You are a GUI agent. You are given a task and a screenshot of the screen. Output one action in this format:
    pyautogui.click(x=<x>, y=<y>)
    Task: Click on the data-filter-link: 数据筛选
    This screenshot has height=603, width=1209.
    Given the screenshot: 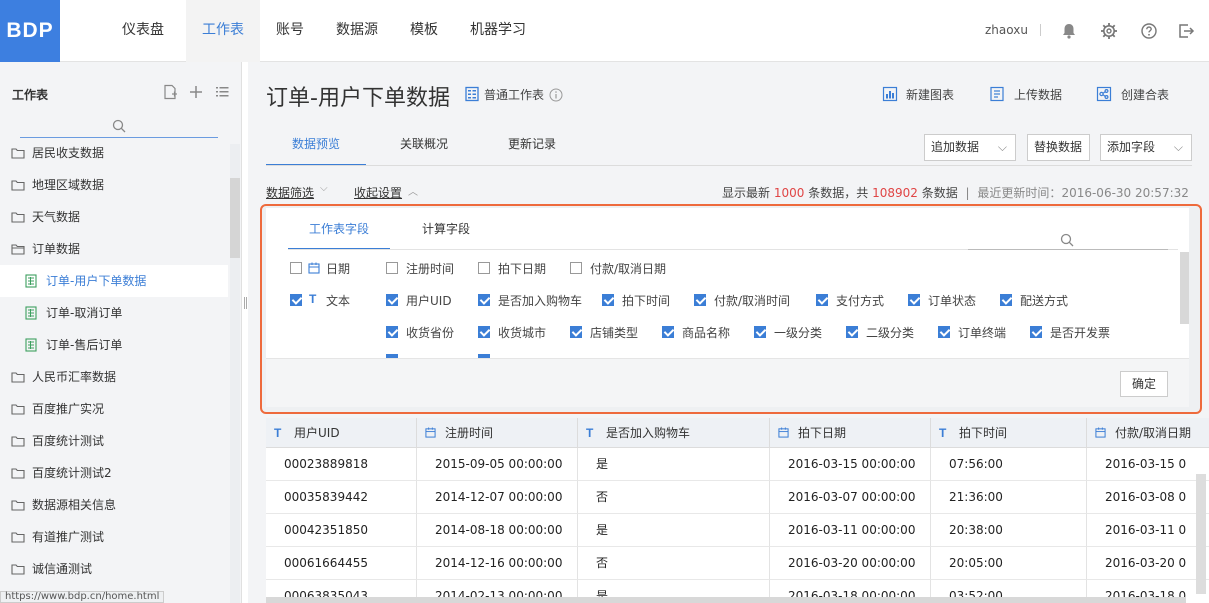 What is the action you would take?
    pyautogui.click(x=290, y=192)
    